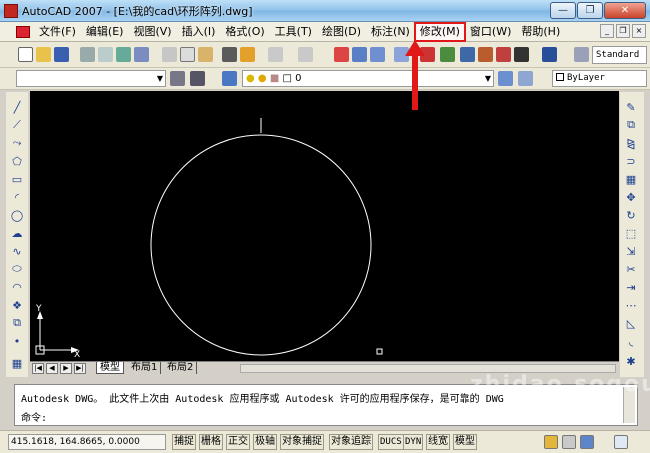 The height and width of the screenshot is (453, 650). Describe the element at coordinates (80, 368) in the screenshot. I see `last-tab-icon: ▶|` at that location.